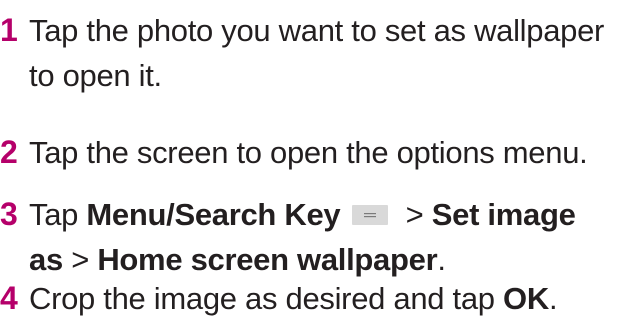  I want to click on step-number: 4, so click(9, 298).